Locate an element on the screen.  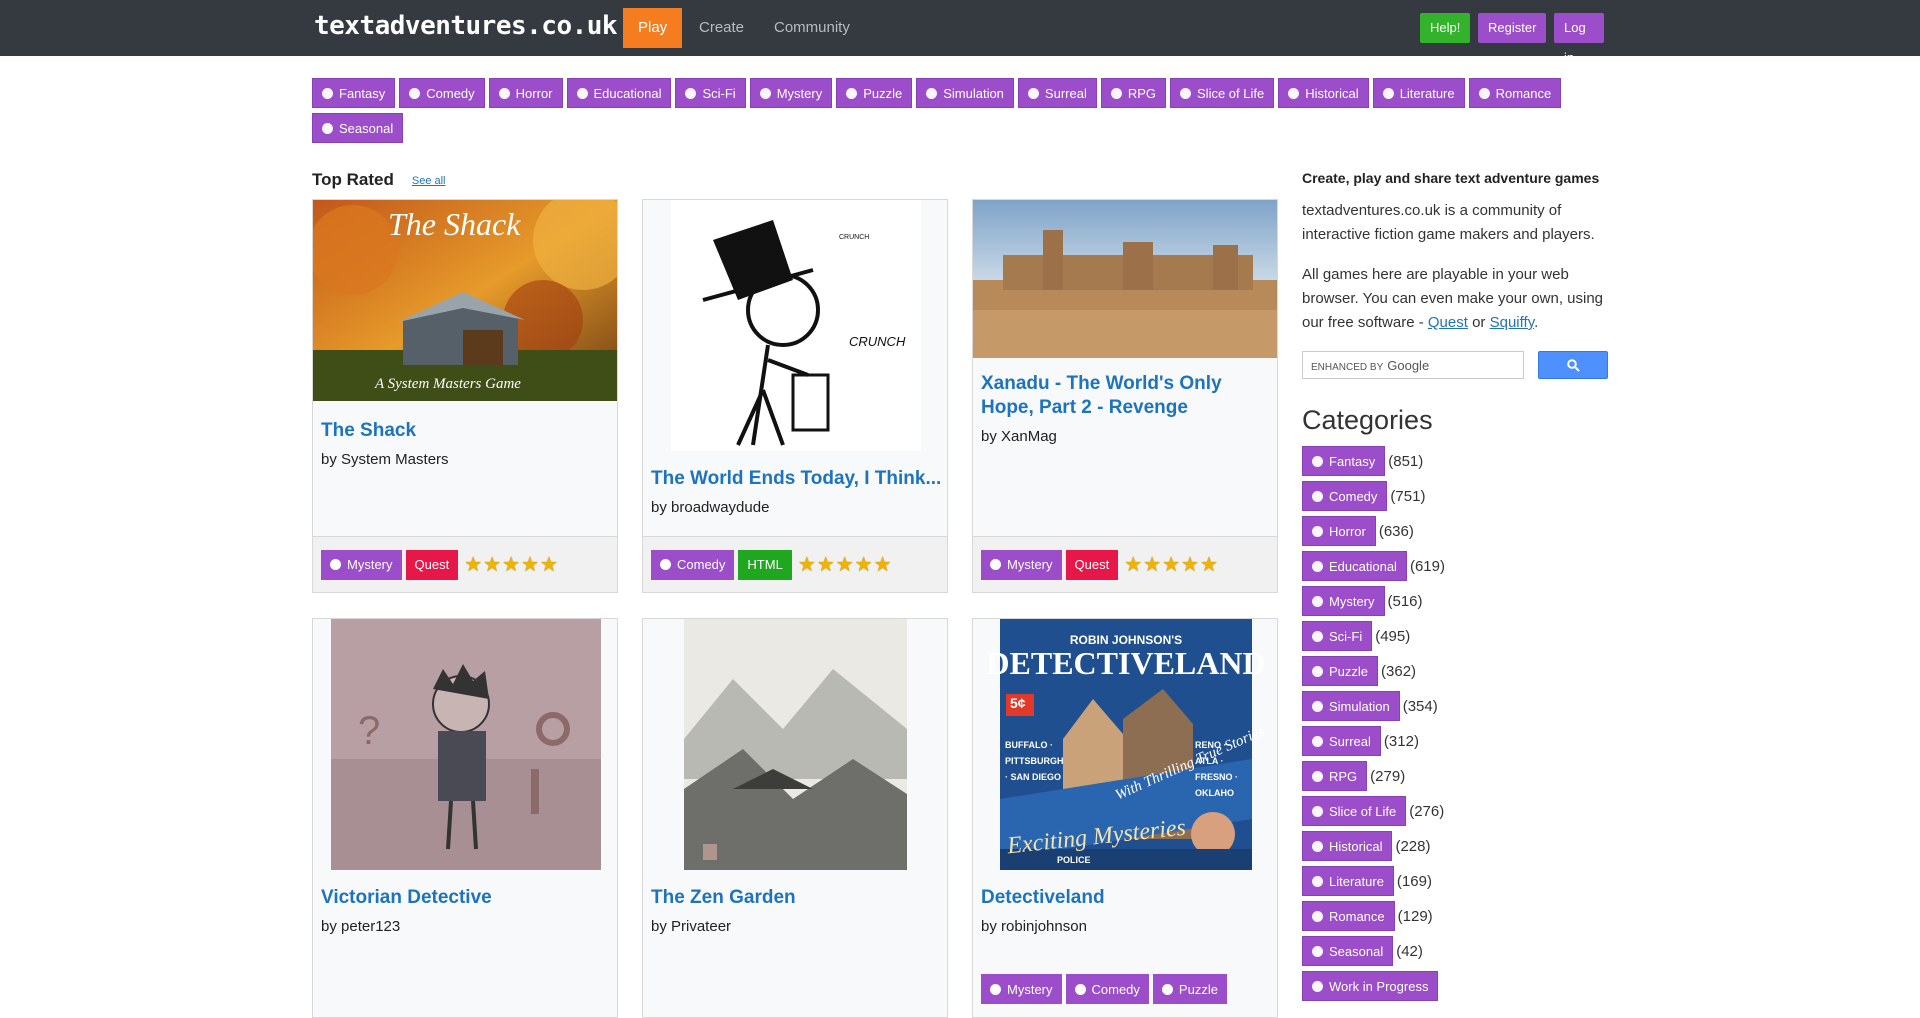
search-icon is located at coordinates (1573, 365).